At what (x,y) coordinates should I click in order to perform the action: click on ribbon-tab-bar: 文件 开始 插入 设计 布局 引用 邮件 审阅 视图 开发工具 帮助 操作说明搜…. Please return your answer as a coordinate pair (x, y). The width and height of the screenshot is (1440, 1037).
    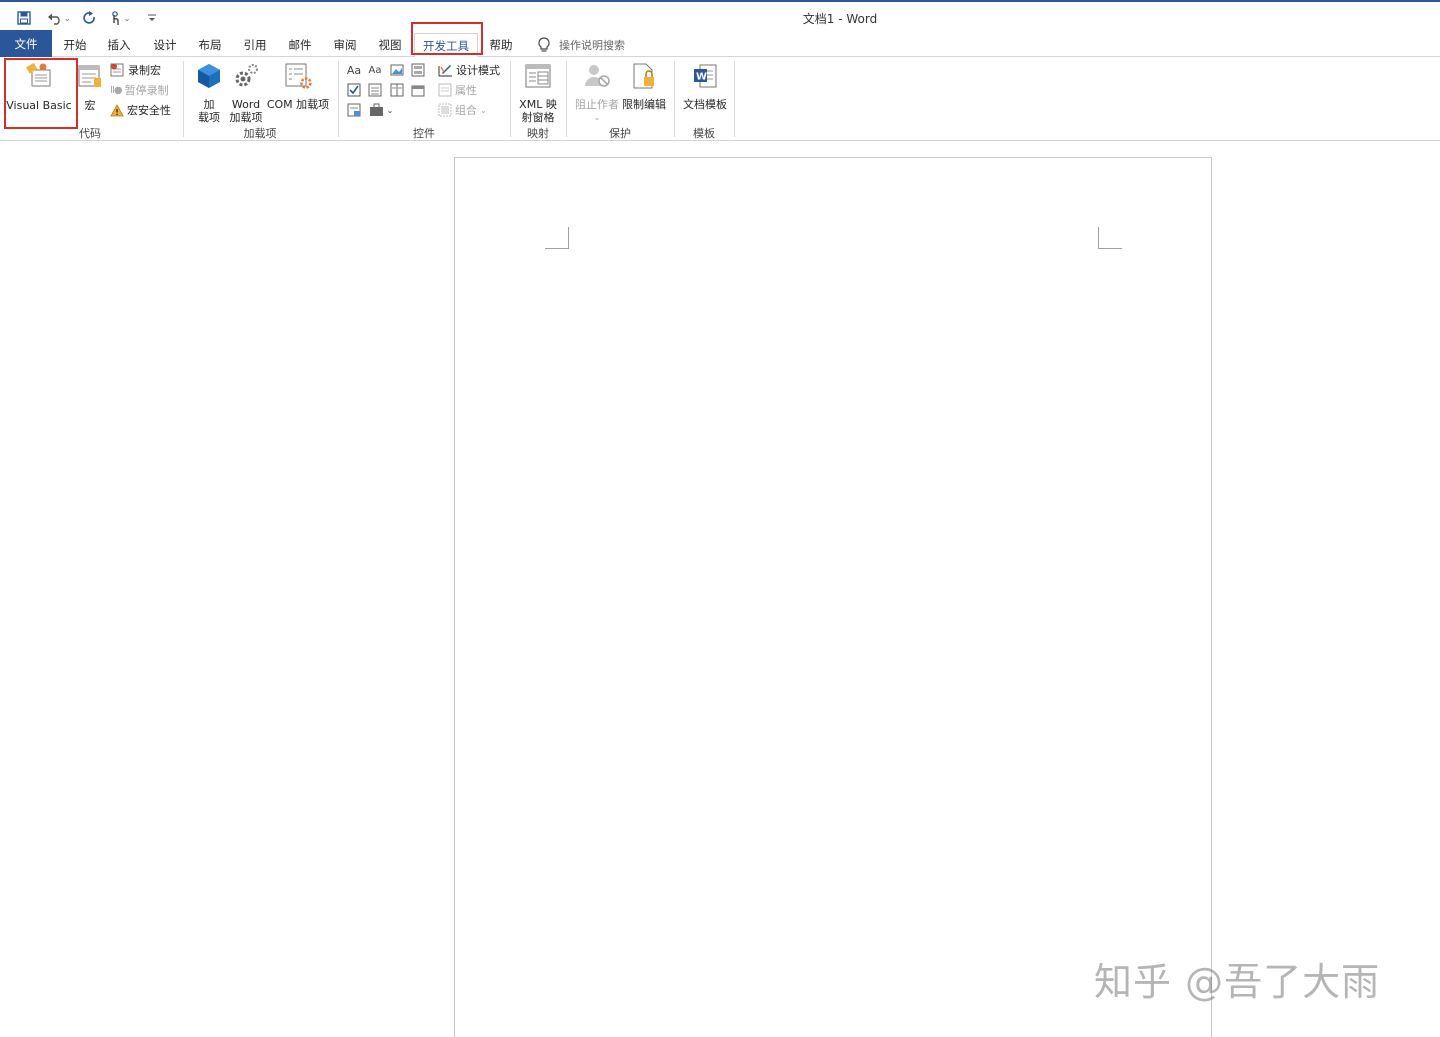
    Looking at the image, I should click on (720, 44).